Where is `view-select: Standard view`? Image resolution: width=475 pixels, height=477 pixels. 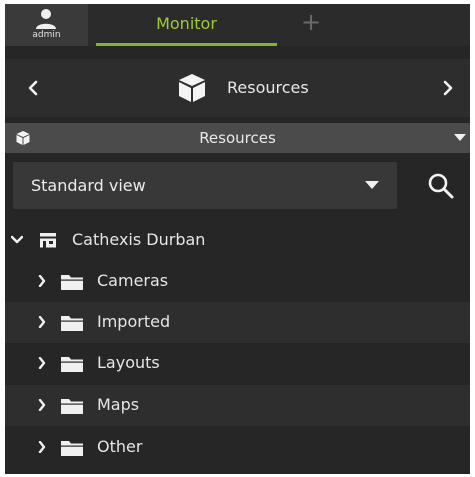
view-select: Standard view is located at coordinates (205, 185).